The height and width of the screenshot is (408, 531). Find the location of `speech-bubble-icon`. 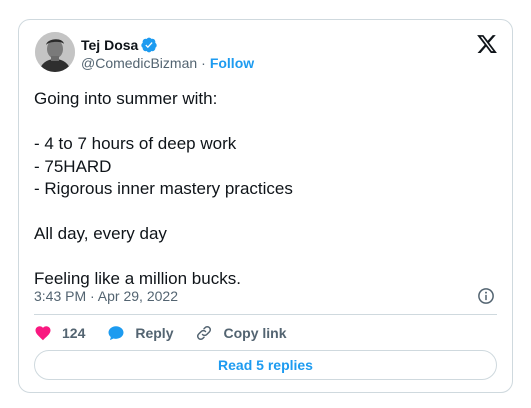

speech-bubble-icon is located at coordinates (116, 333).